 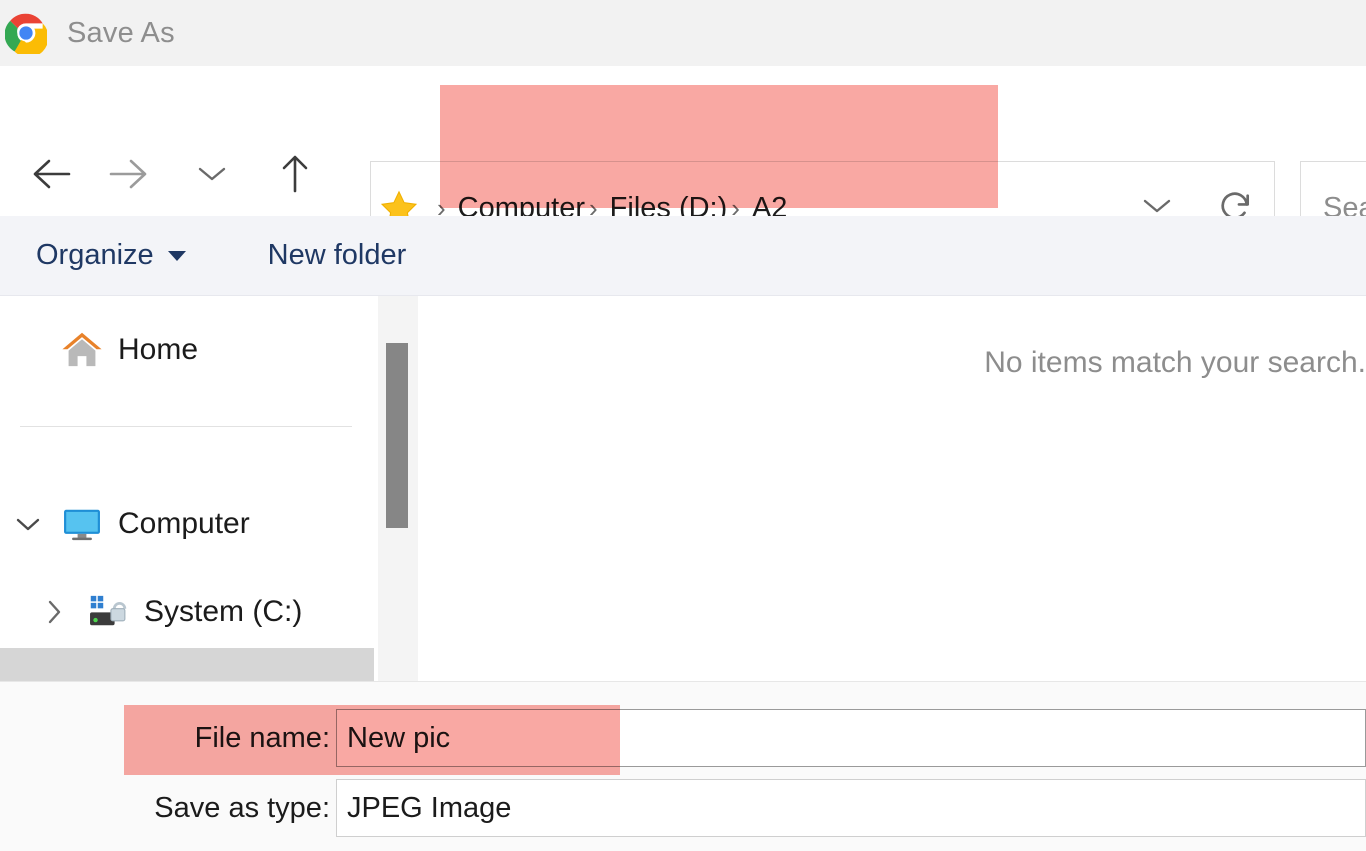 What do you see at coordinates (54, 612) in the screenshot?
I see `expand-chevron-right-icon` at bounding box center [54, 612].